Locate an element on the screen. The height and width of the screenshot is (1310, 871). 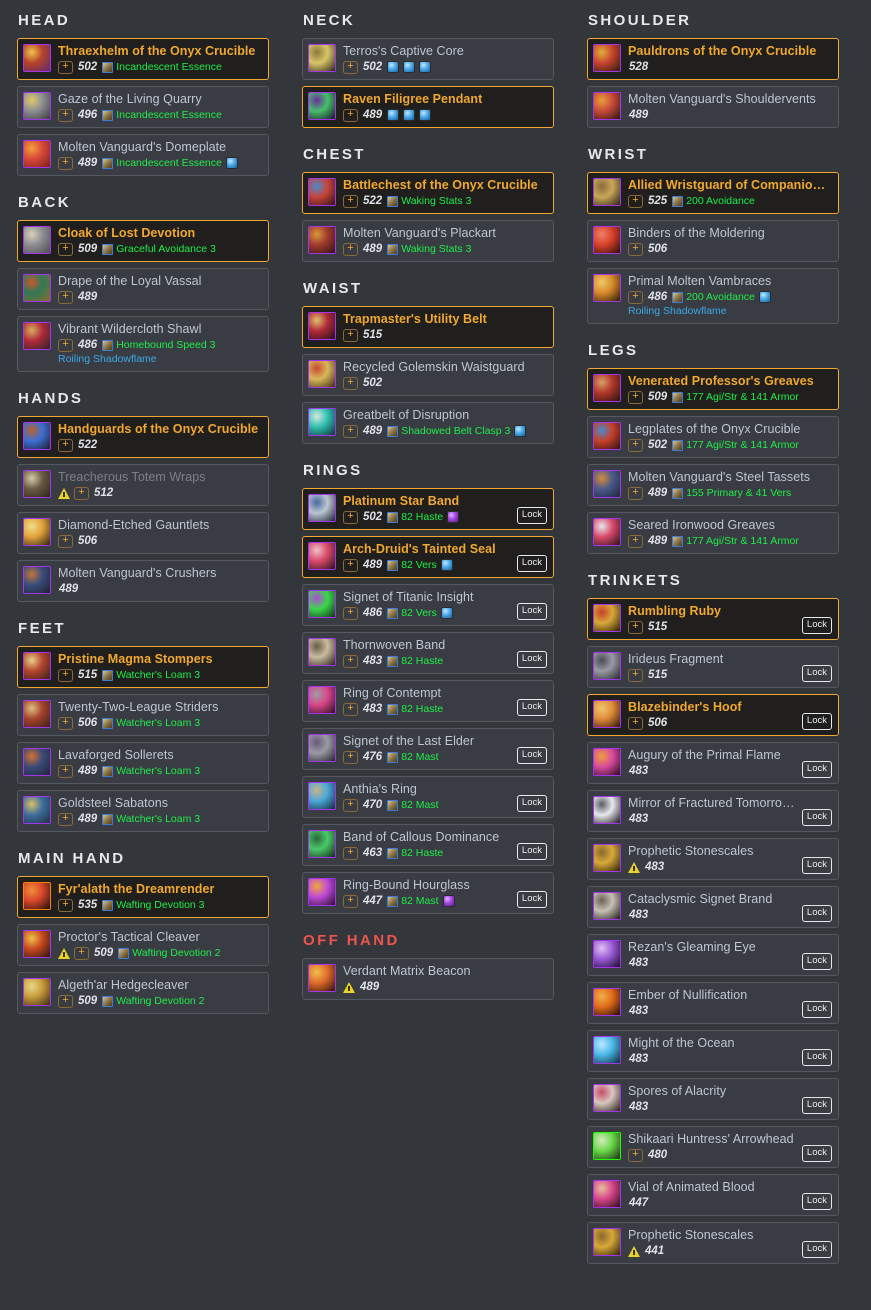
gear-item-row: Ring of Contempt +483 82 Haste Lock is located at coordinates (428, 701).